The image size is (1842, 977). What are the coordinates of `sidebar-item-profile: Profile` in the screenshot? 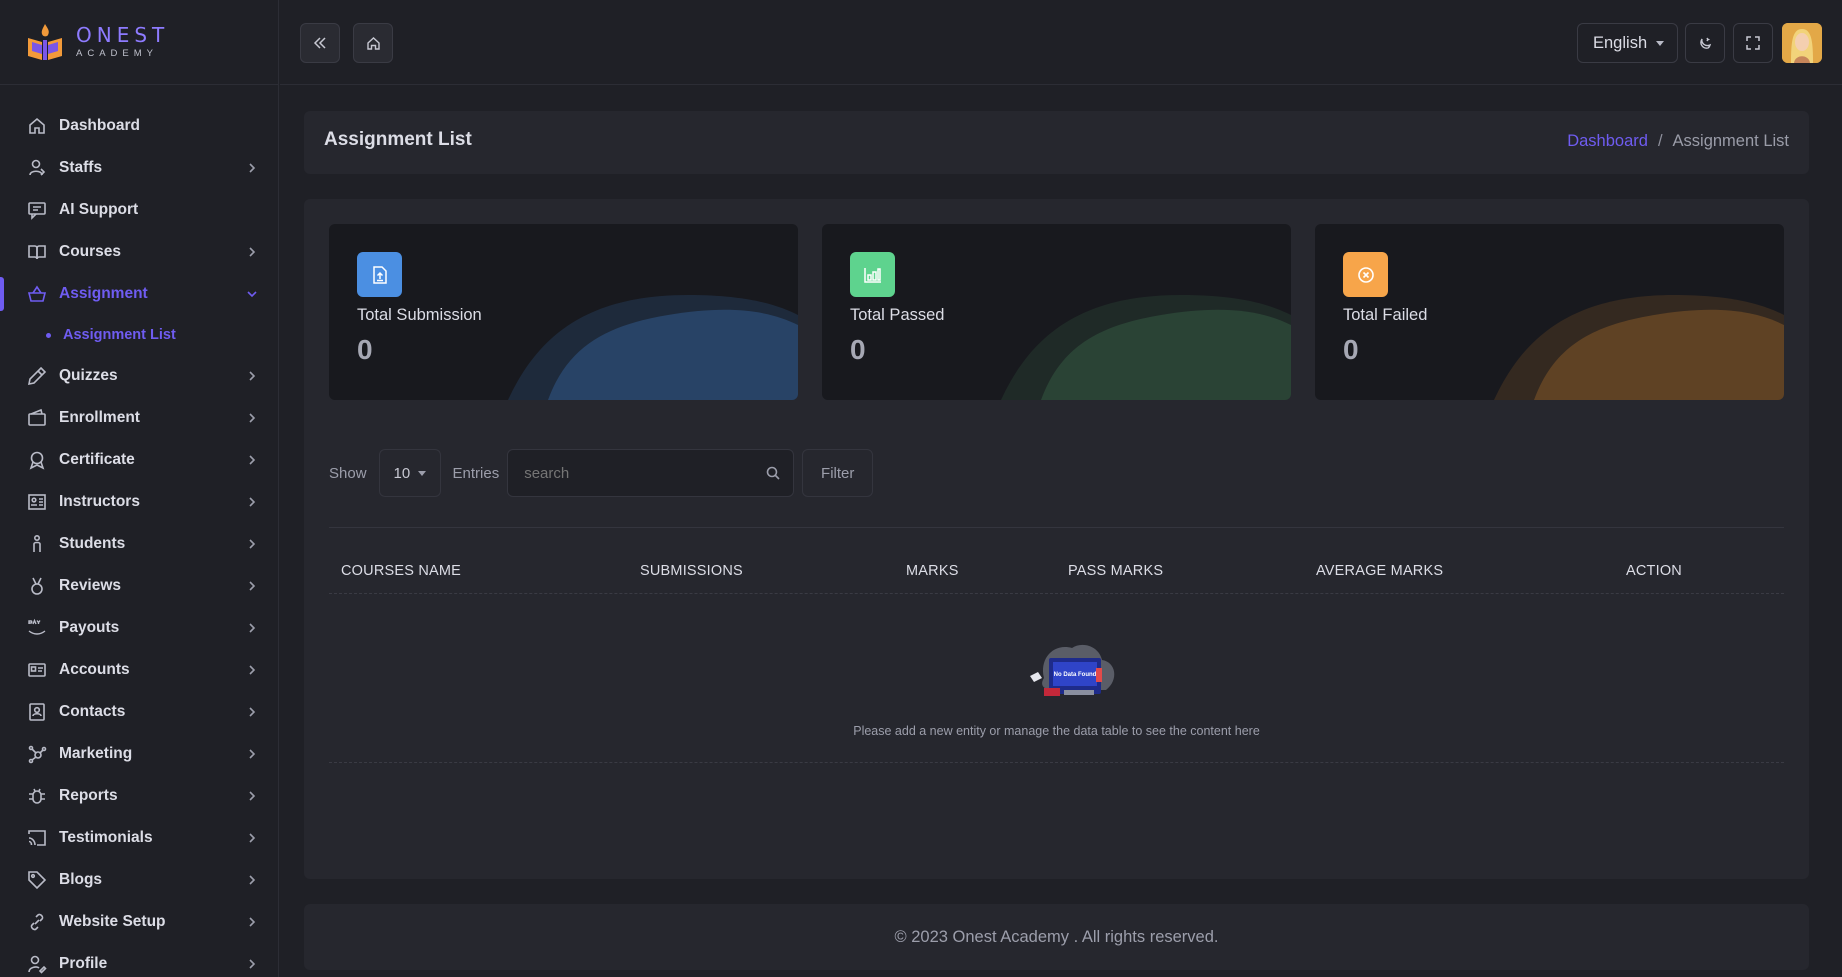 It's located at (139, 960).